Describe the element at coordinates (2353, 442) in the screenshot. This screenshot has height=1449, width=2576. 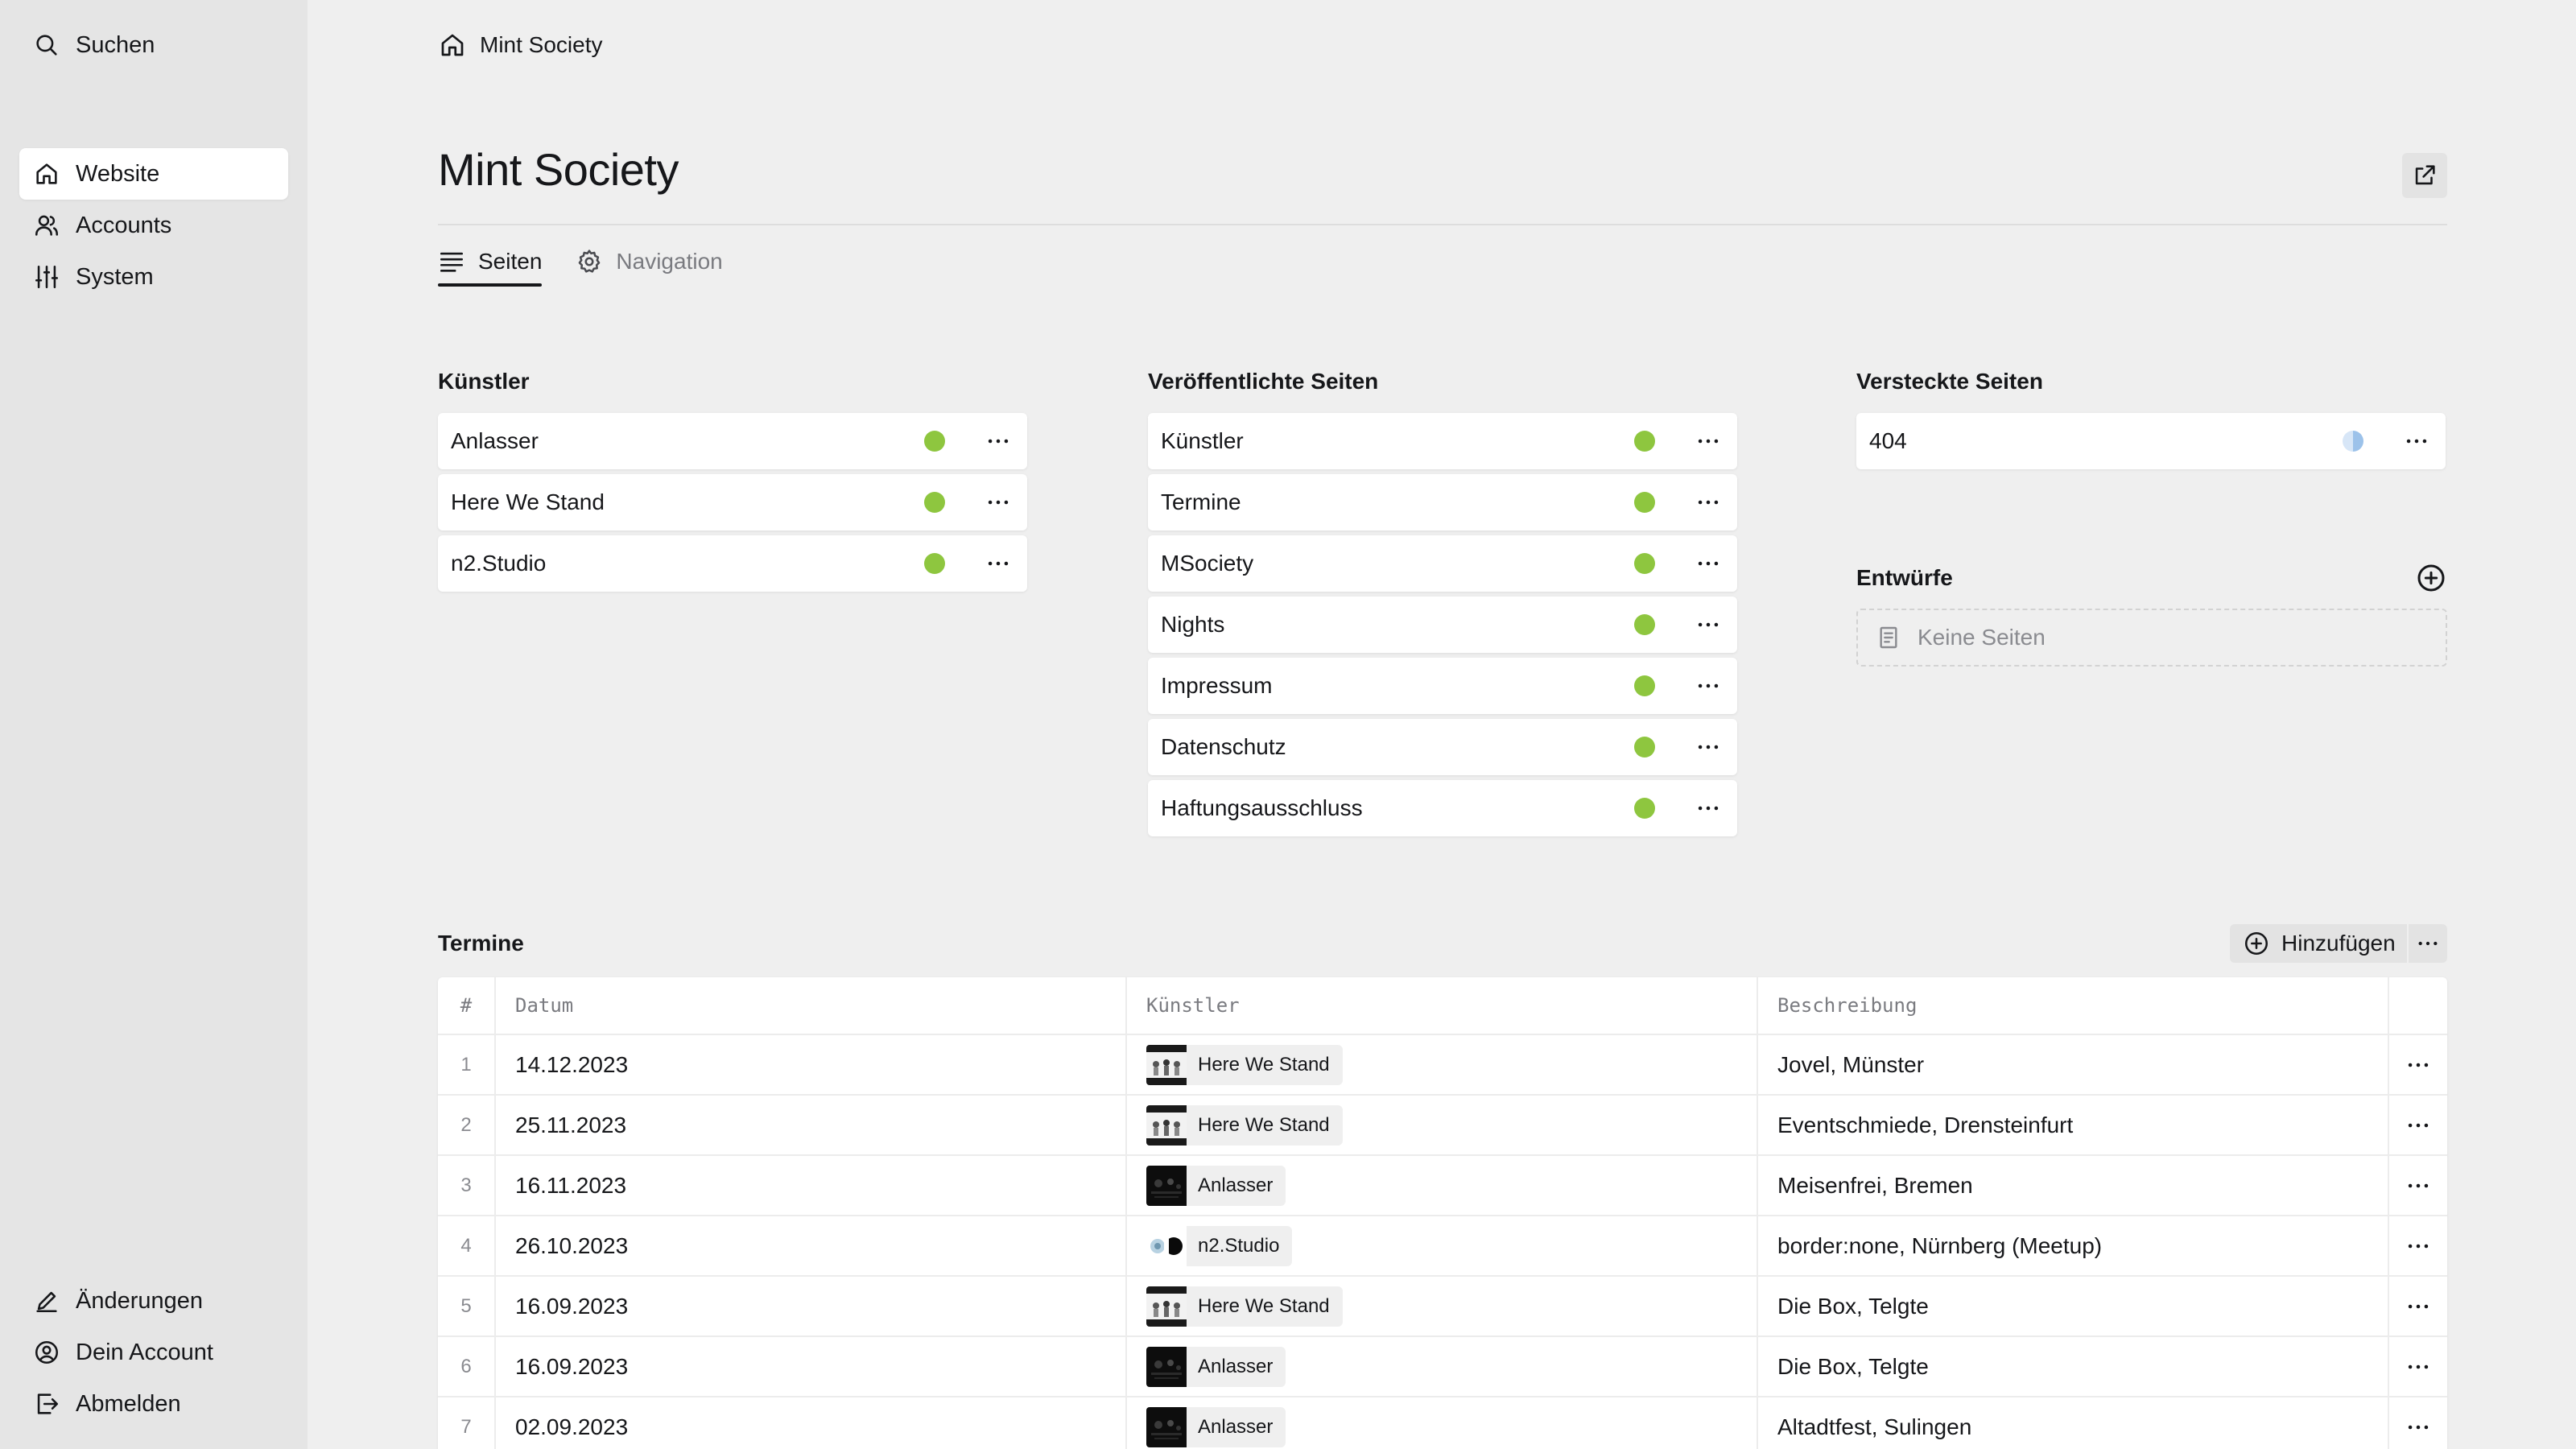
I see `status-unlisted-icon` at that location.